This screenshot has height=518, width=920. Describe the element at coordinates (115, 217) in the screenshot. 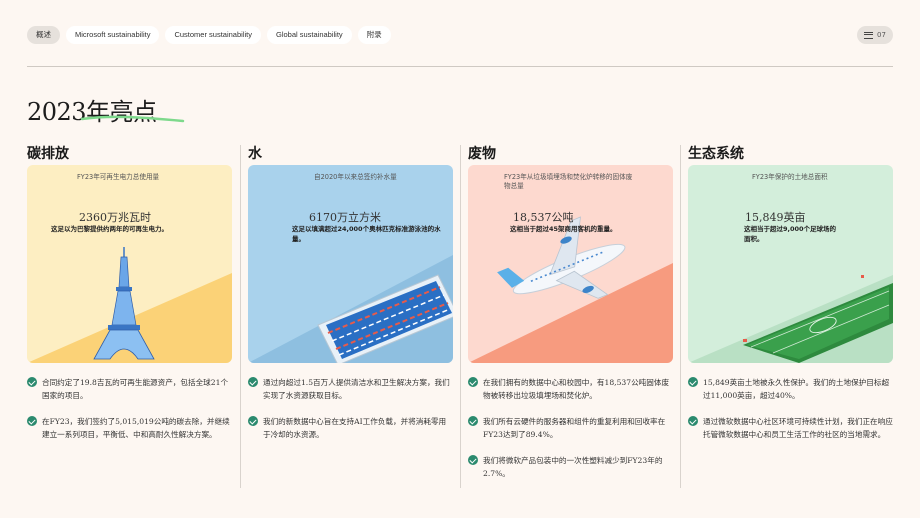

I see `stat-value: 2360万兆瓦时` at that location.